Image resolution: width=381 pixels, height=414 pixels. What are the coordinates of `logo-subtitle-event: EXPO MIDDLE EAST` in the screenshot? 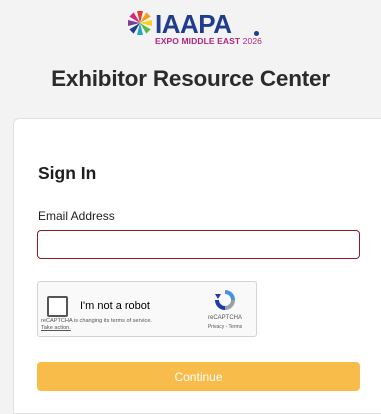 It's located at (198, 41).